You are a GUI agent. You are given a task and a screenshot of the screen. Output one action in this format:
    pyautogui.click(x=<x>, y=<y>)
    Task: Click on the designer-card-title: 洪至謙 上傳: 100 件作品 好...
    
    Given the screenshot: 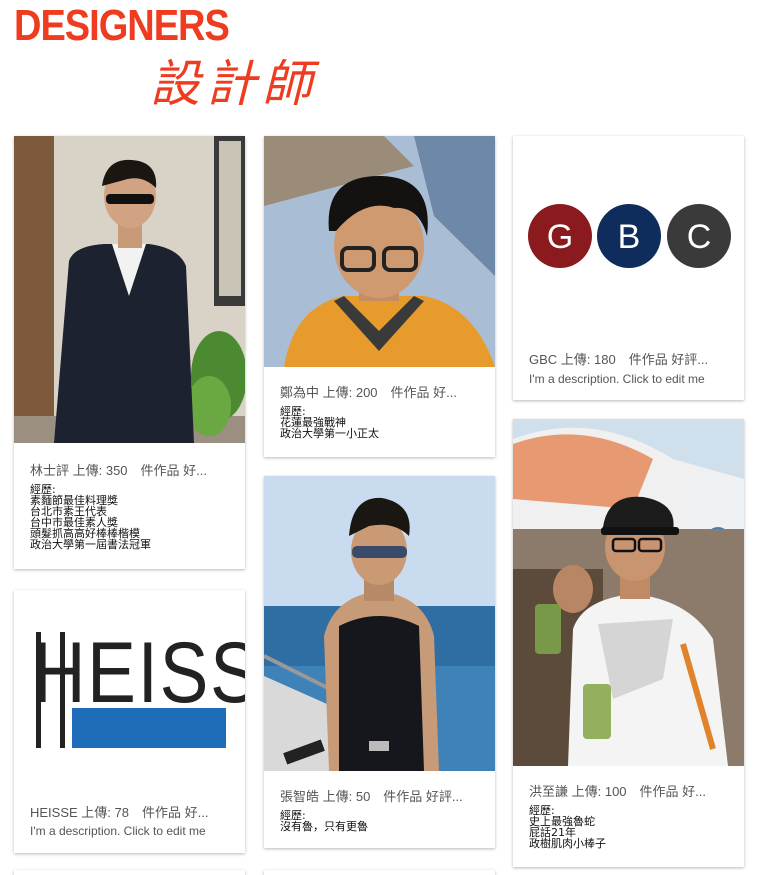 What is the action you would take?
    pyautogui.click(x=630, y=790)
    